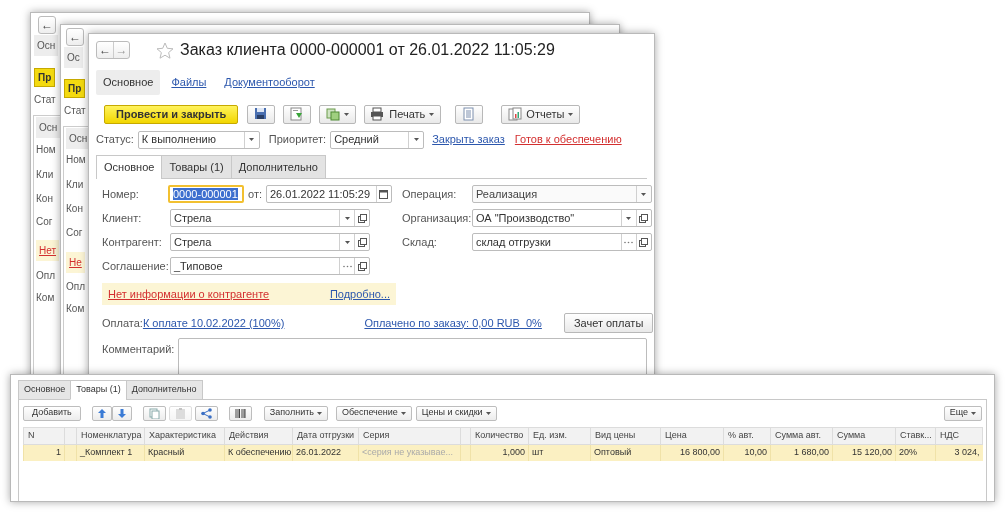  I want to click on warning-link: Нет, so click(48, 250).